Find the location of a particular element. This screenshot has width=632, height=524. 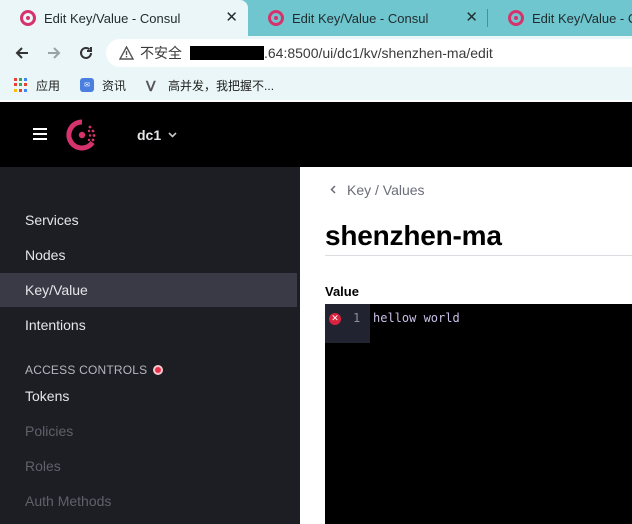

datacenter-selector: dc1 is located at coordinates (157, 135).